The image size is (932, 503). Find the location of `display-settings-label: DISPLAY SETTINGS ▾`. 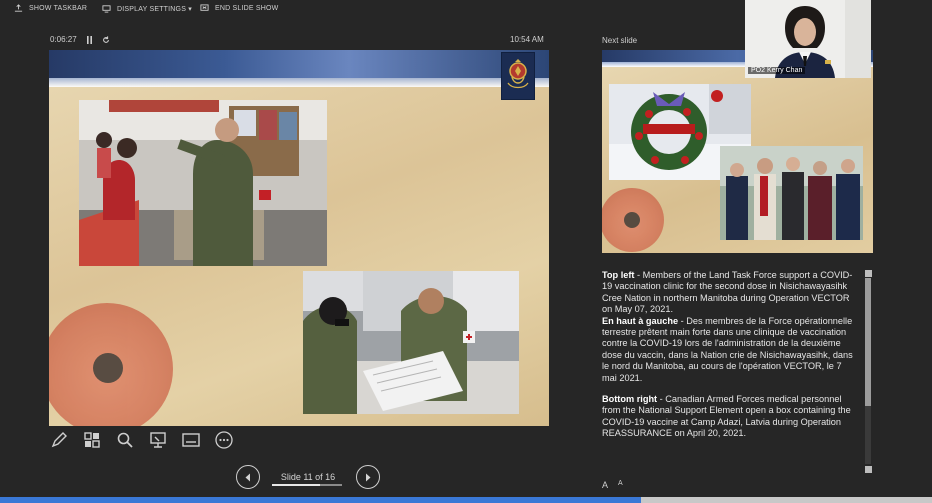

display-settings-label: DISPLAY SETTINGS ▾ is located at coordinates (154, 9).